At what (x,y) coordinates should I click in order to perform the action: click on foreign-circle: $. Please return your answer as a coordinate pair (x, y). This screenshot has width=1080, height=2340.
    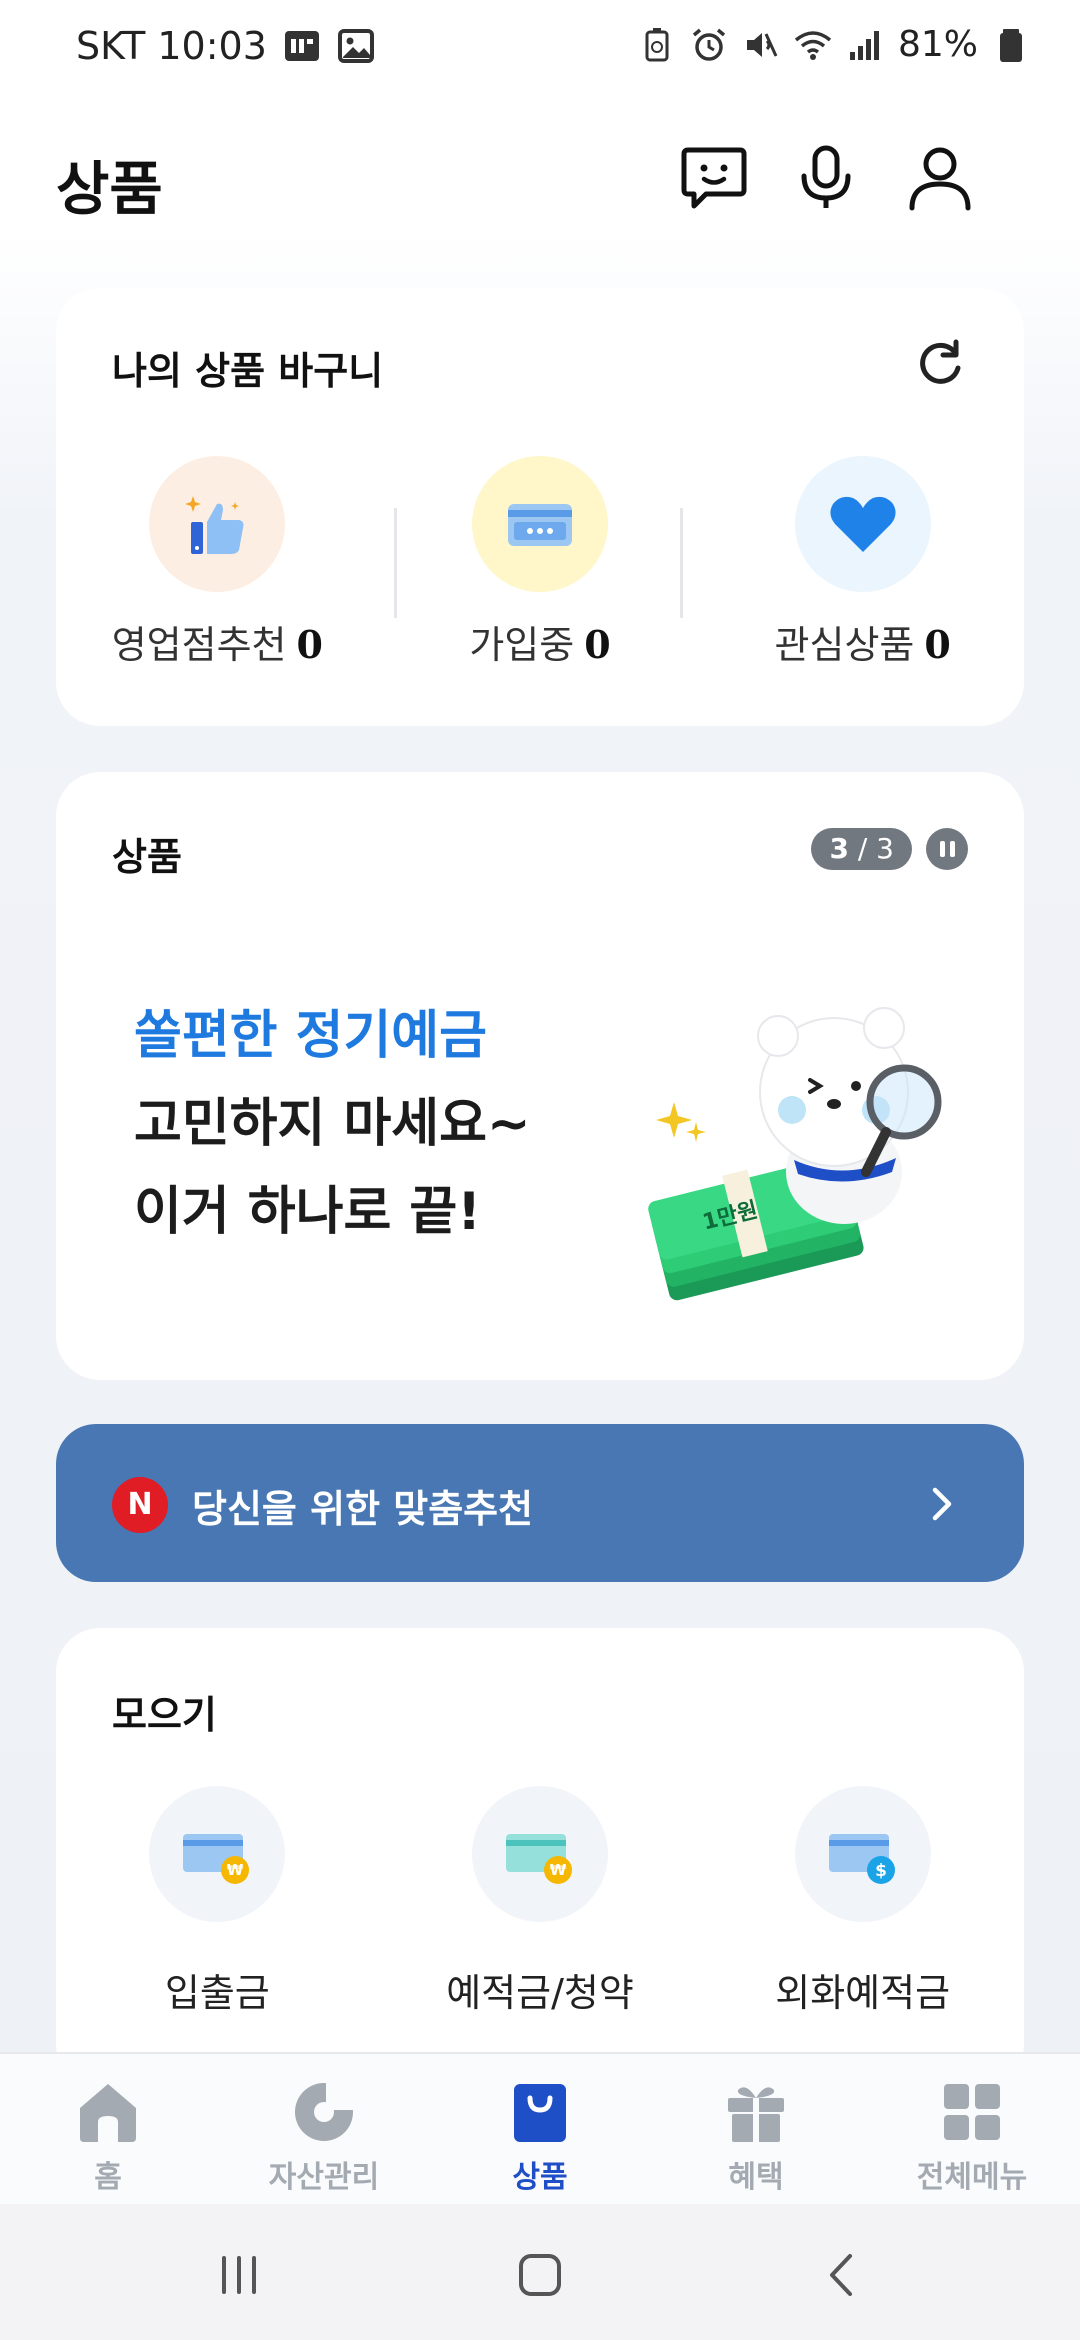
    Looking at the image, I should click on (862, 1854).